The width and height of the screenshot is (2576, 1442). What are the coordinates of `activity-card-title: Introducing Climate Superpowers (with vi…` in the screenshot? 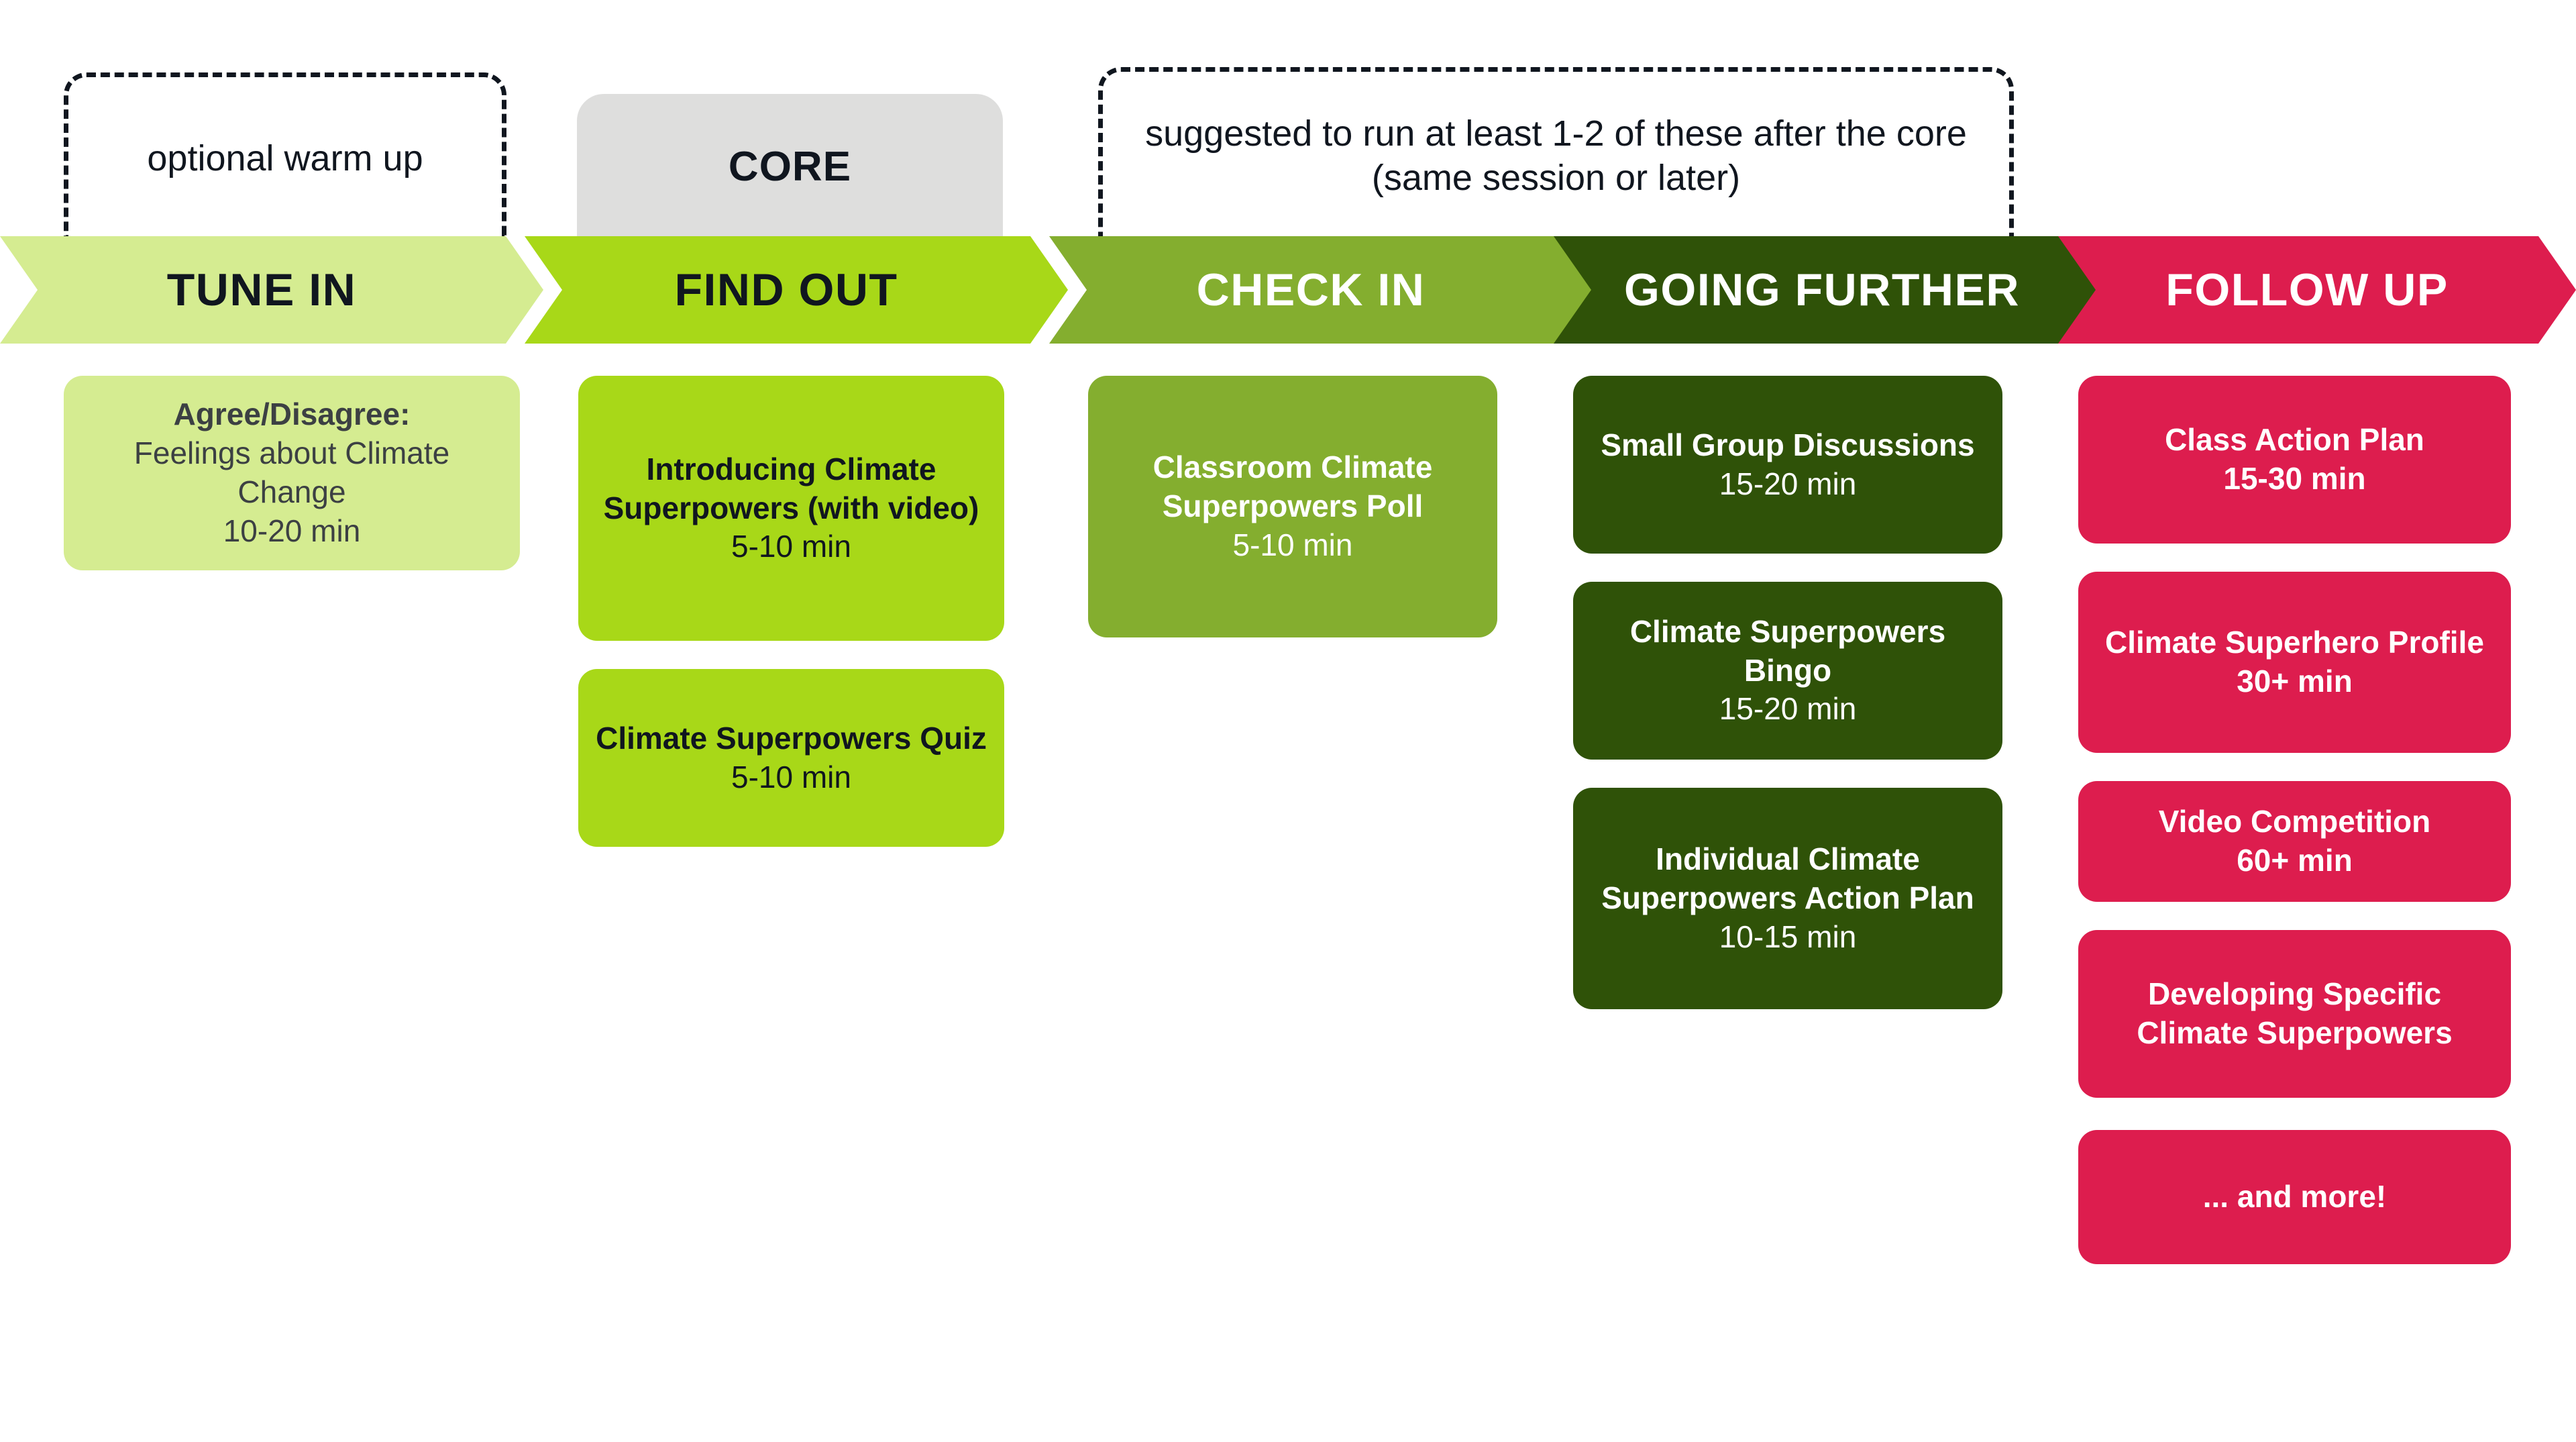 It's located at (791, 488).